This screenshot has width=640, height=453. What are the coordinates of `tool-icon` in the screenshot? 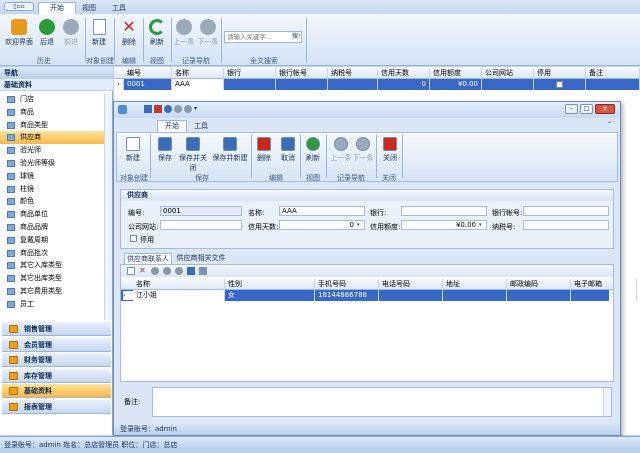 It's located at (203, 271).